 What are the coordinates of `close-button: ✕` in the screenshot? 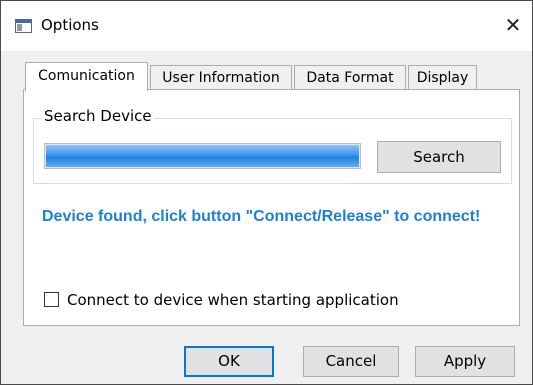 It's located at (513, 25).